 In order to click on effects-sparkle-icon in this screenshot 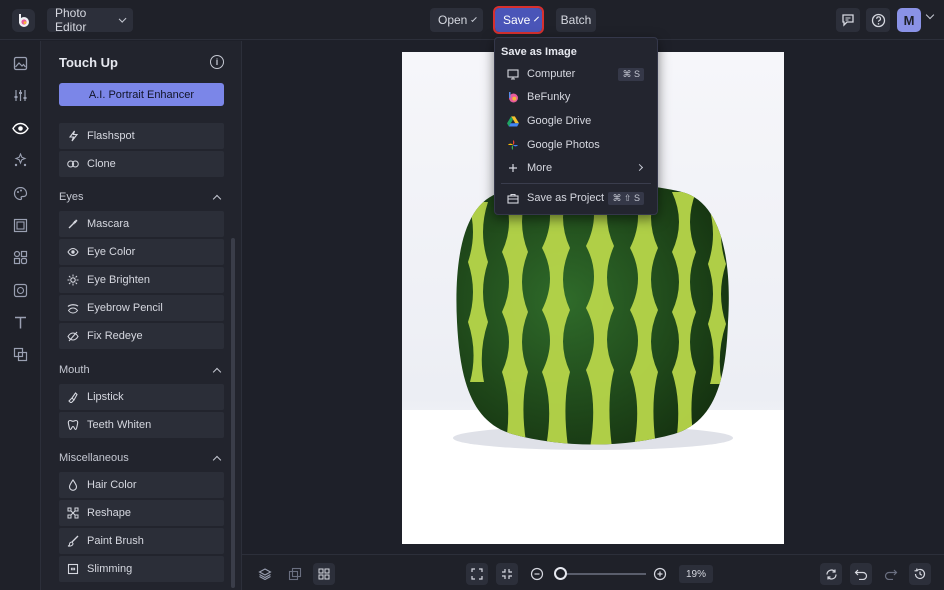, I will do `click(20, 160)`.